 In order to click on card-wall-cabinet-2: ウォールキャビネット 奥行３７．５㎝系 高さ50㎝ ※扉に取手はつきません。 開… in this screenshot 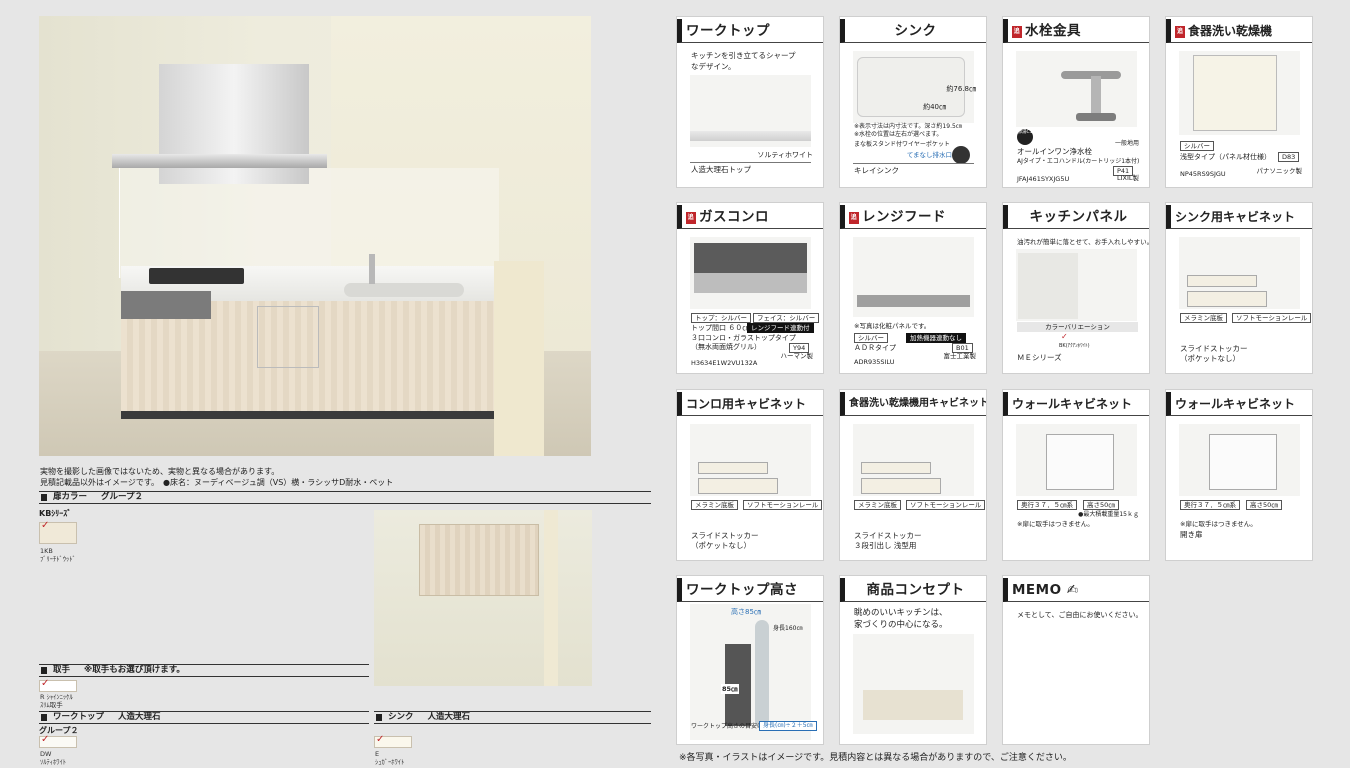, I will do `click(1239, 475)`.